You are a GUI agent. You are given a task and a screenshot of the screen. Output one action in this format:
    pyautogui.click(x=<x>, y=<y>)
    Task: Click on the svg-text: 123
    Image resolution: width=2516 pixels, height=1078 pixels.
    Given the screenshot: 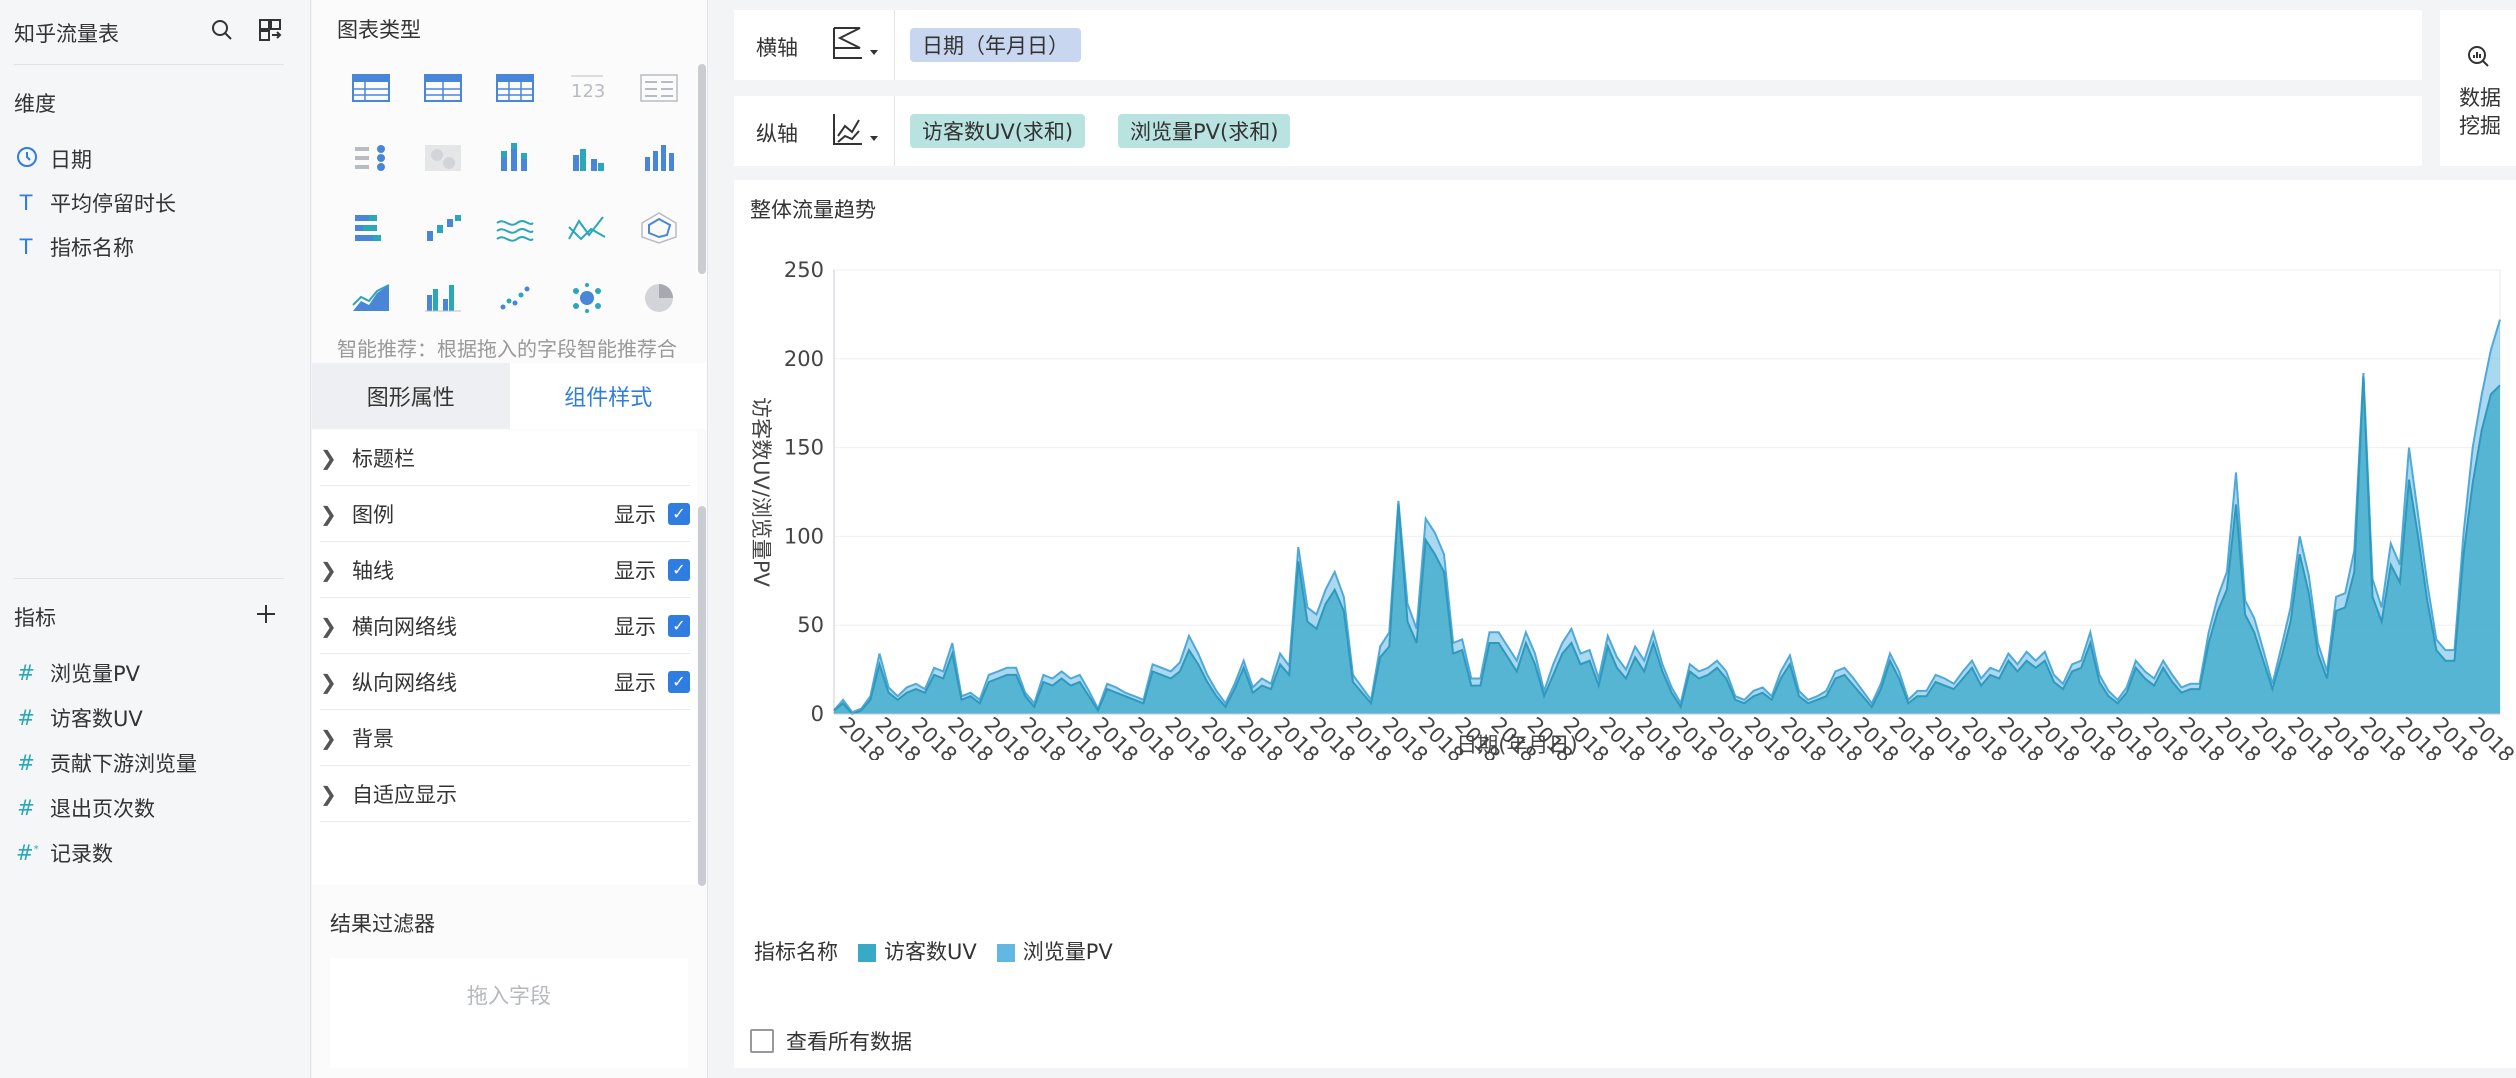 What is the action you would take?
    pyautogui.click(x=588, y=91)
    